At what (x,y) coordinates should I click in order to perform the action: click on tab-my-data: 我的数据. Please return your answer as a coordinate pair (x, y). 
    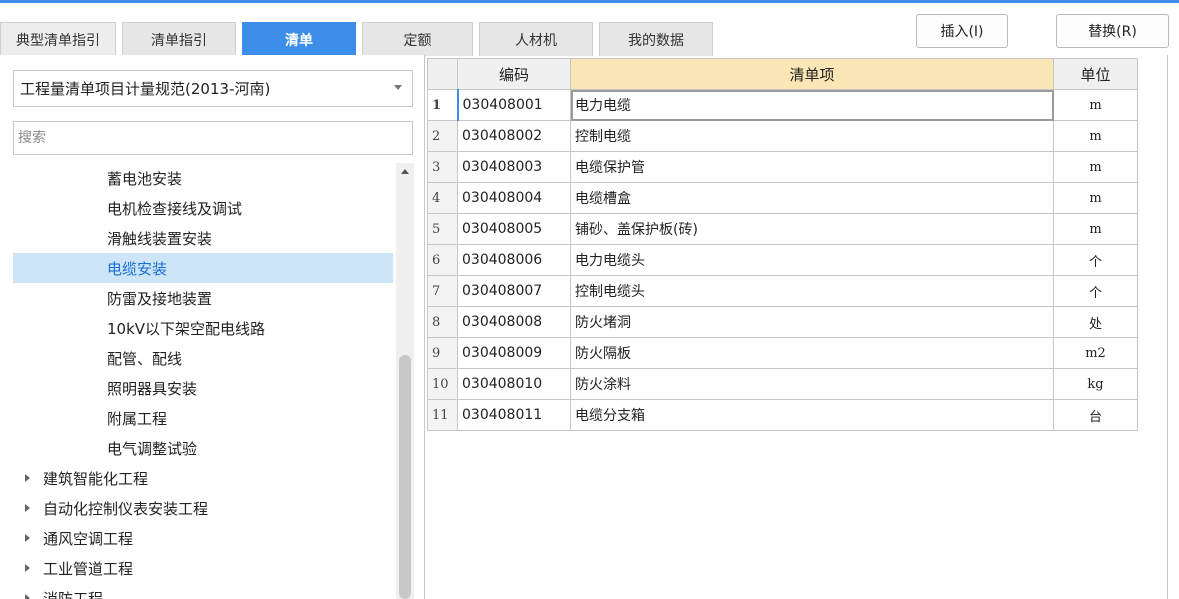
    Looking at the image, I should click on (656, 39).